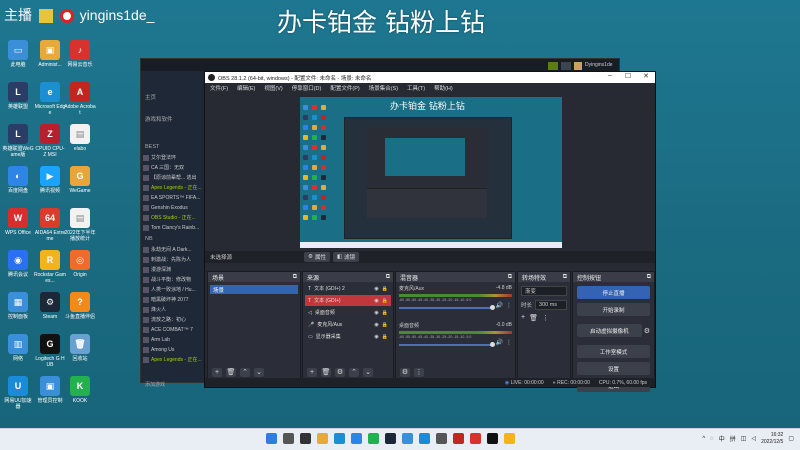 The height and width of the screenshot is (450, 800). Describe the element at coordinates (712, 439) in the screenshot. I see `tray-app-icon: ◌` at that location.